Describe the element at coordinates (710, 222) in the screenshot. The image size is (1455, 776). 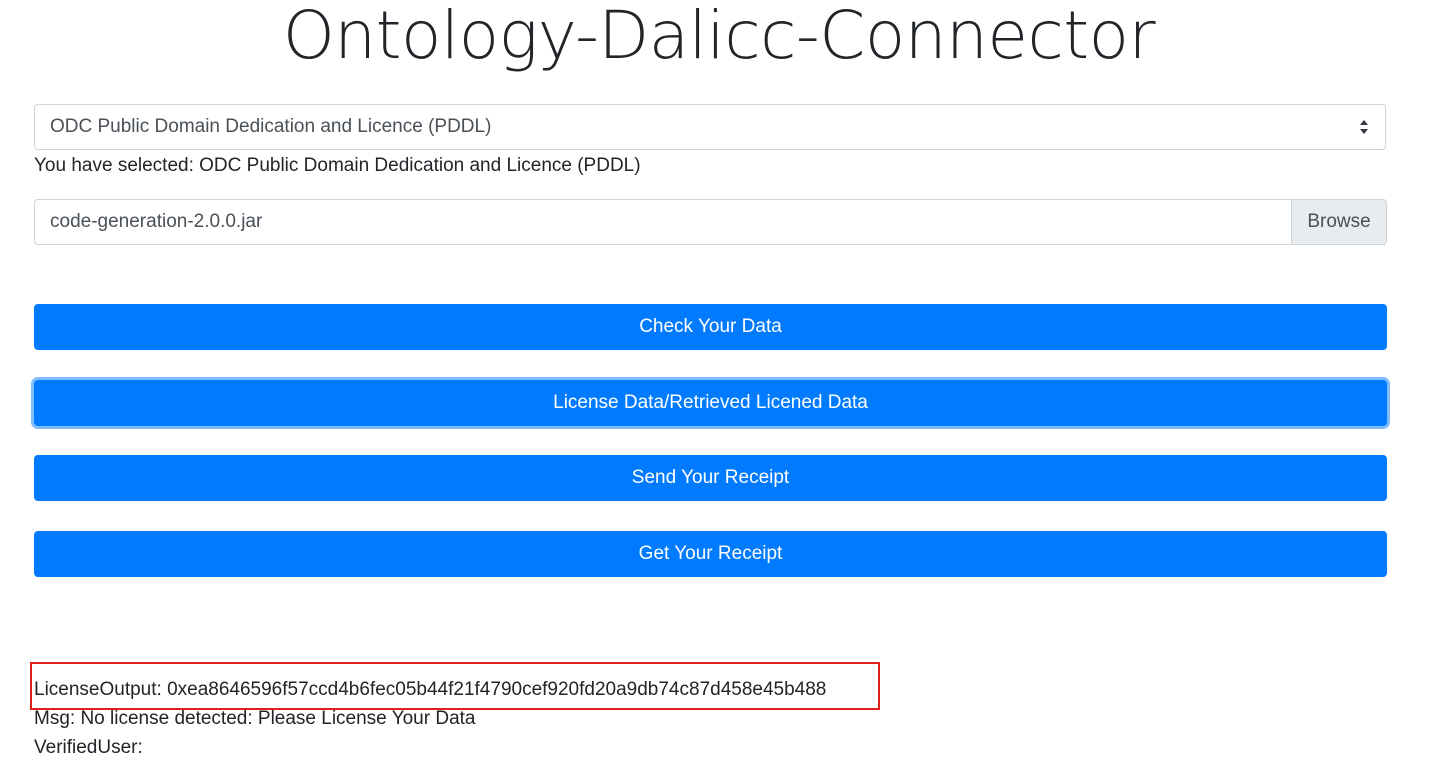
I see `file-input: code-generation-2.0.0.jar Browse` at that location.